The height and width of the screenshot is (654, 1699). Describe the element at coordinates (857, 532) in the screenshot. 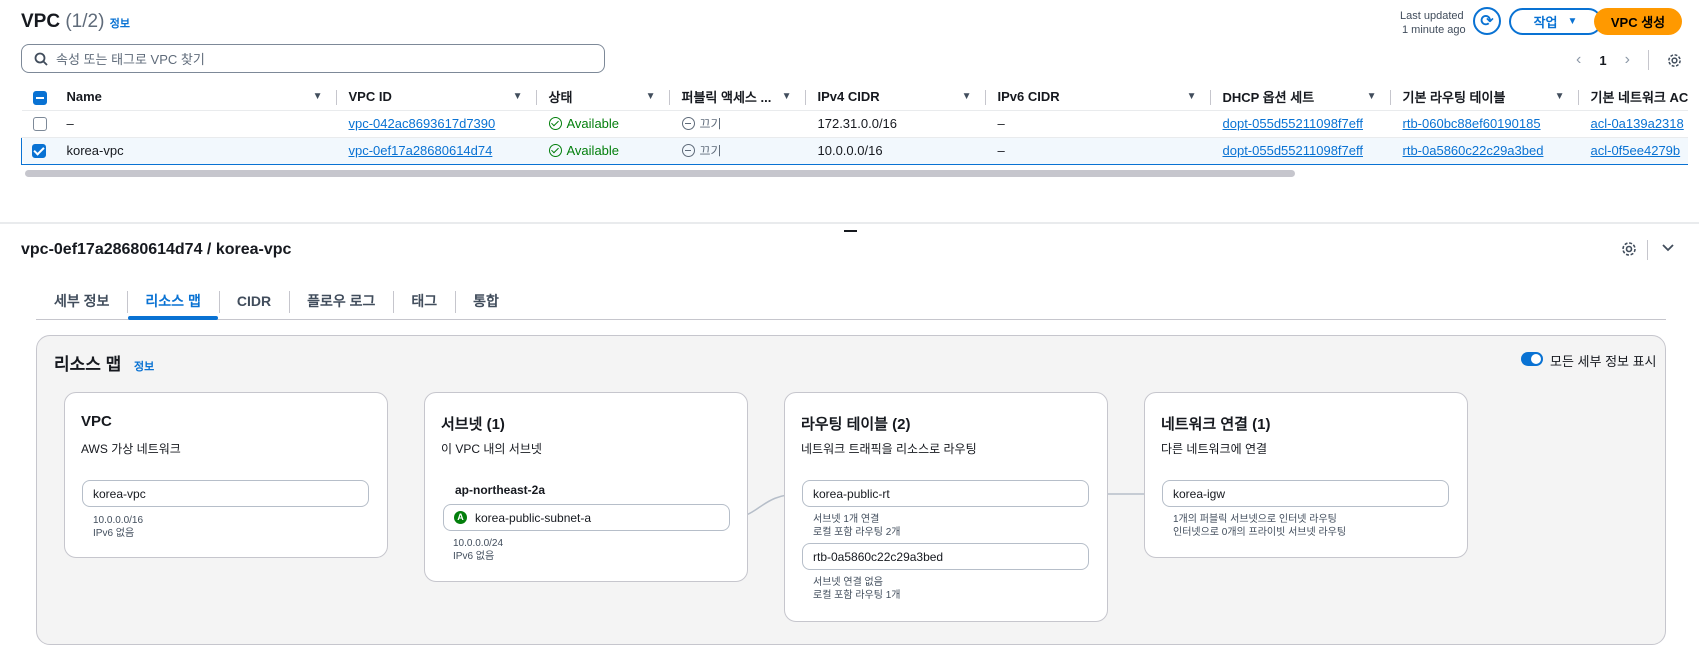

I see `detail-line: 로컬 포함 라우팅 2개` at that location.